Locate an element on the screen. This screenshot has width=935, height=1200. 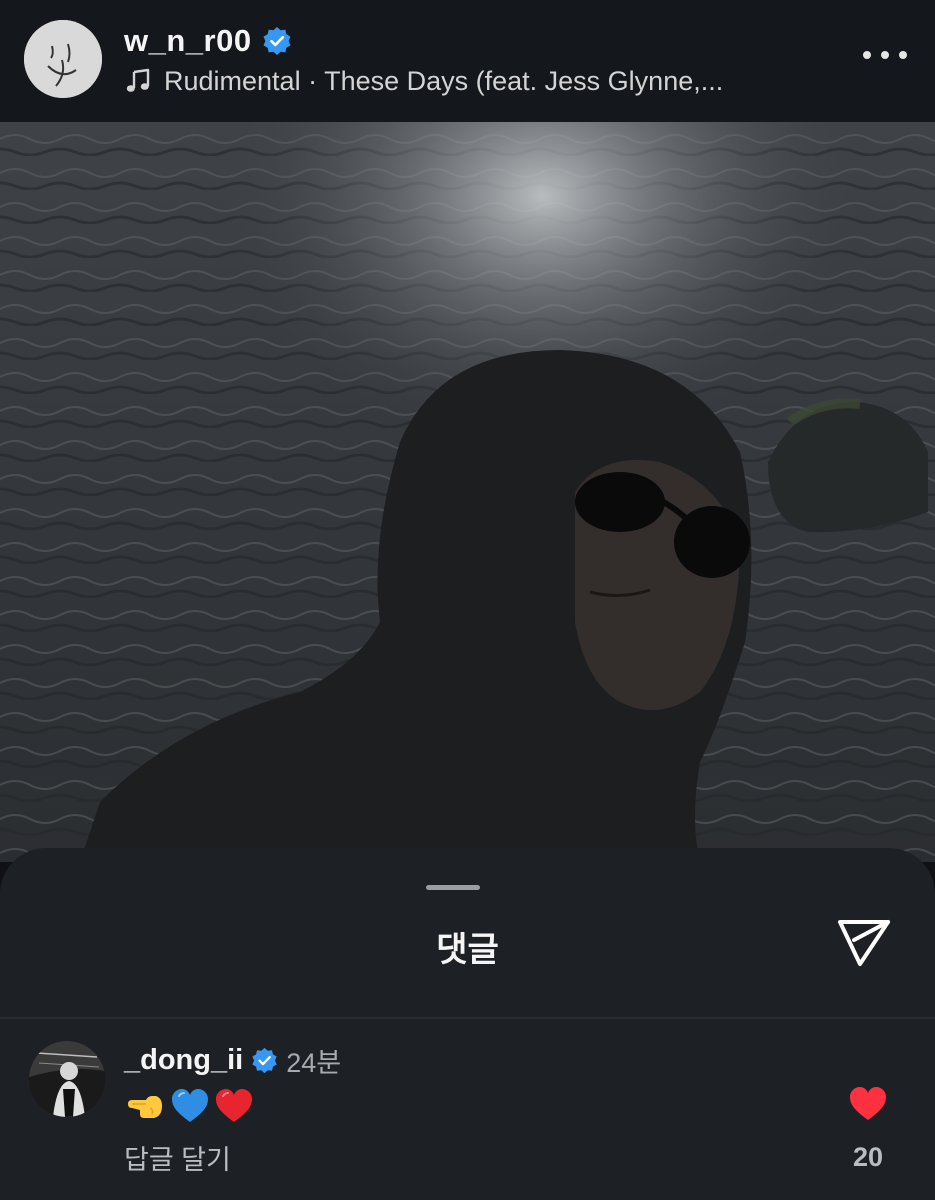
pointing-hand-emoji-icon is located at coordinates (145, 1107).